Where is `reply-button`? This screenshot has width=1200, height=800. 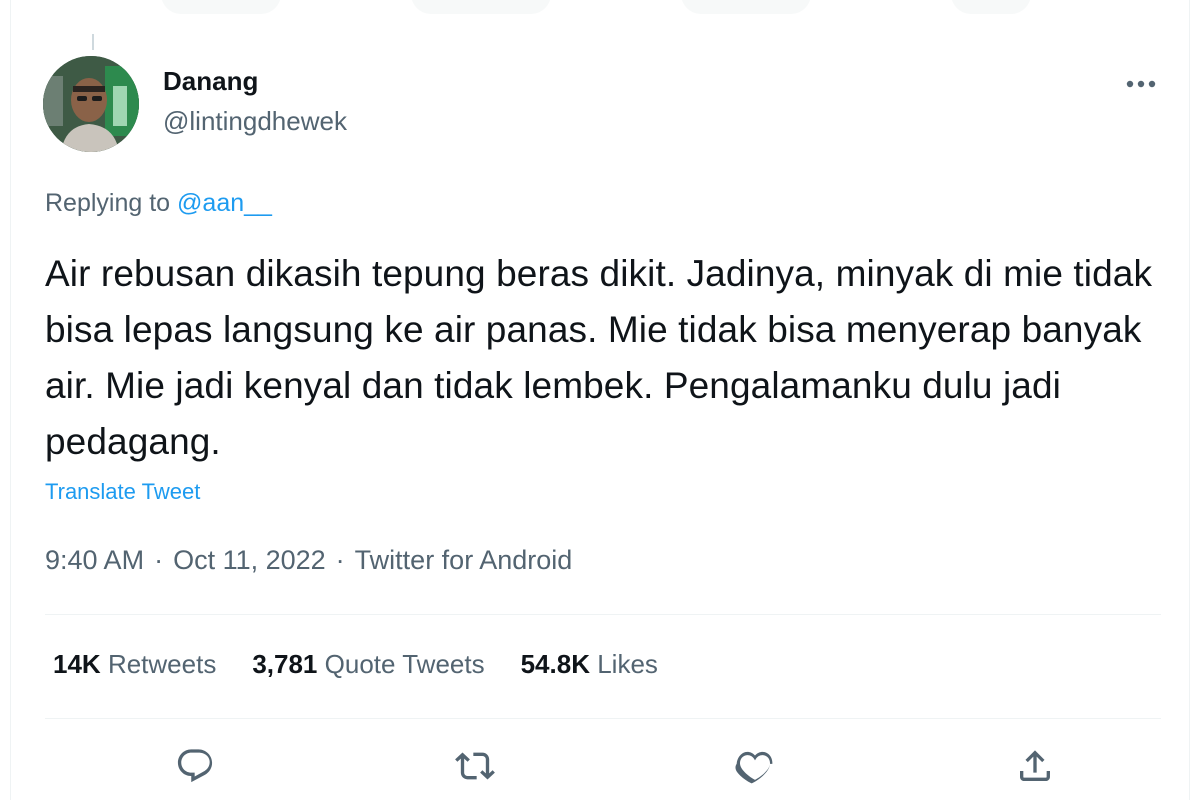
reply-button is located at coordinates (195, 766).